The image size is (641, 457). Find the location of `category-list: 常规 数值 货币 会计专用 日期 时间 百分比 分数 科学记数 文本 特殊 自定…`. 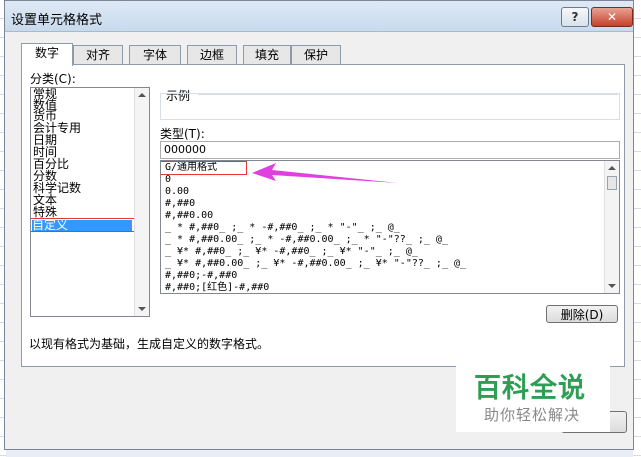

category-list: 常规 数值 货币 会计专用 日期 时间 百分比 分数 科学记数 文本 特殊 自定… is located at coordinates (90, 202).